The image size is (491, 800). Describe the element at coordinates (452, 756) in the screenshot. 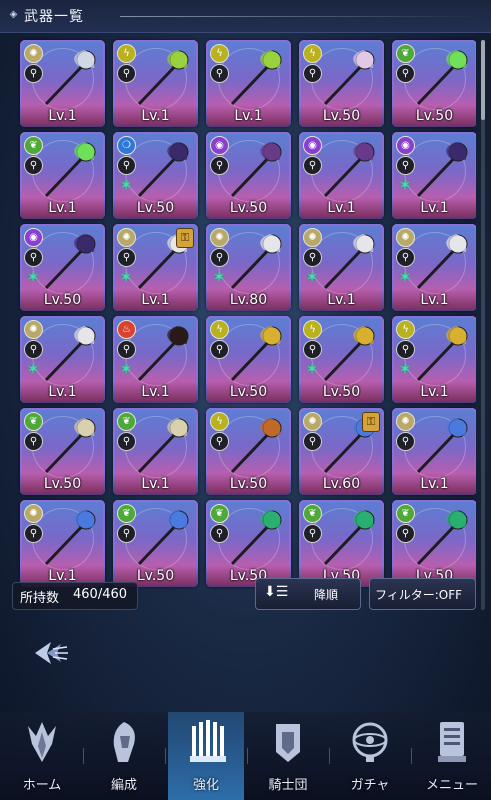

I see `nav-item-5: メニュー` at that location.